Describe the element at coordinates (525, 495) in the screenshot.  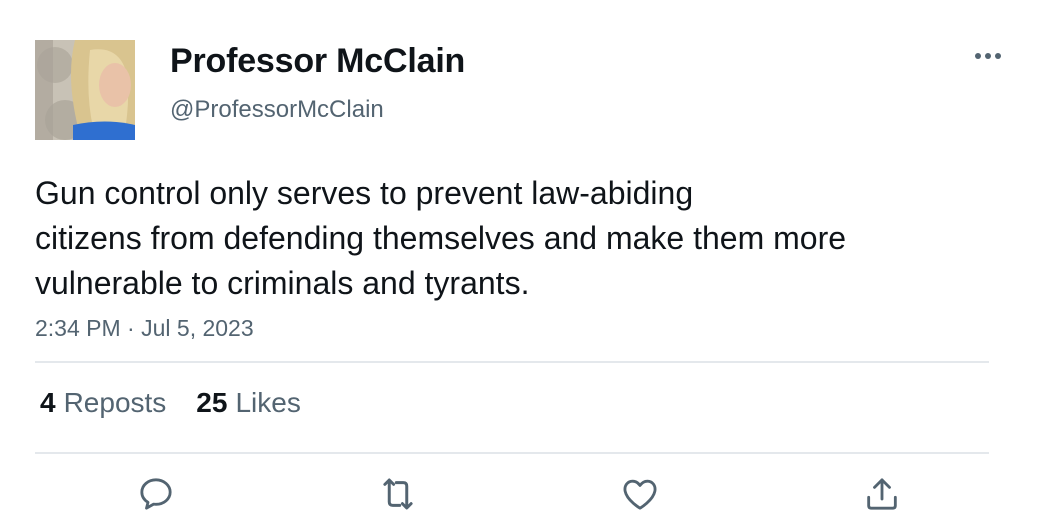
I see `action-bar` at that location.